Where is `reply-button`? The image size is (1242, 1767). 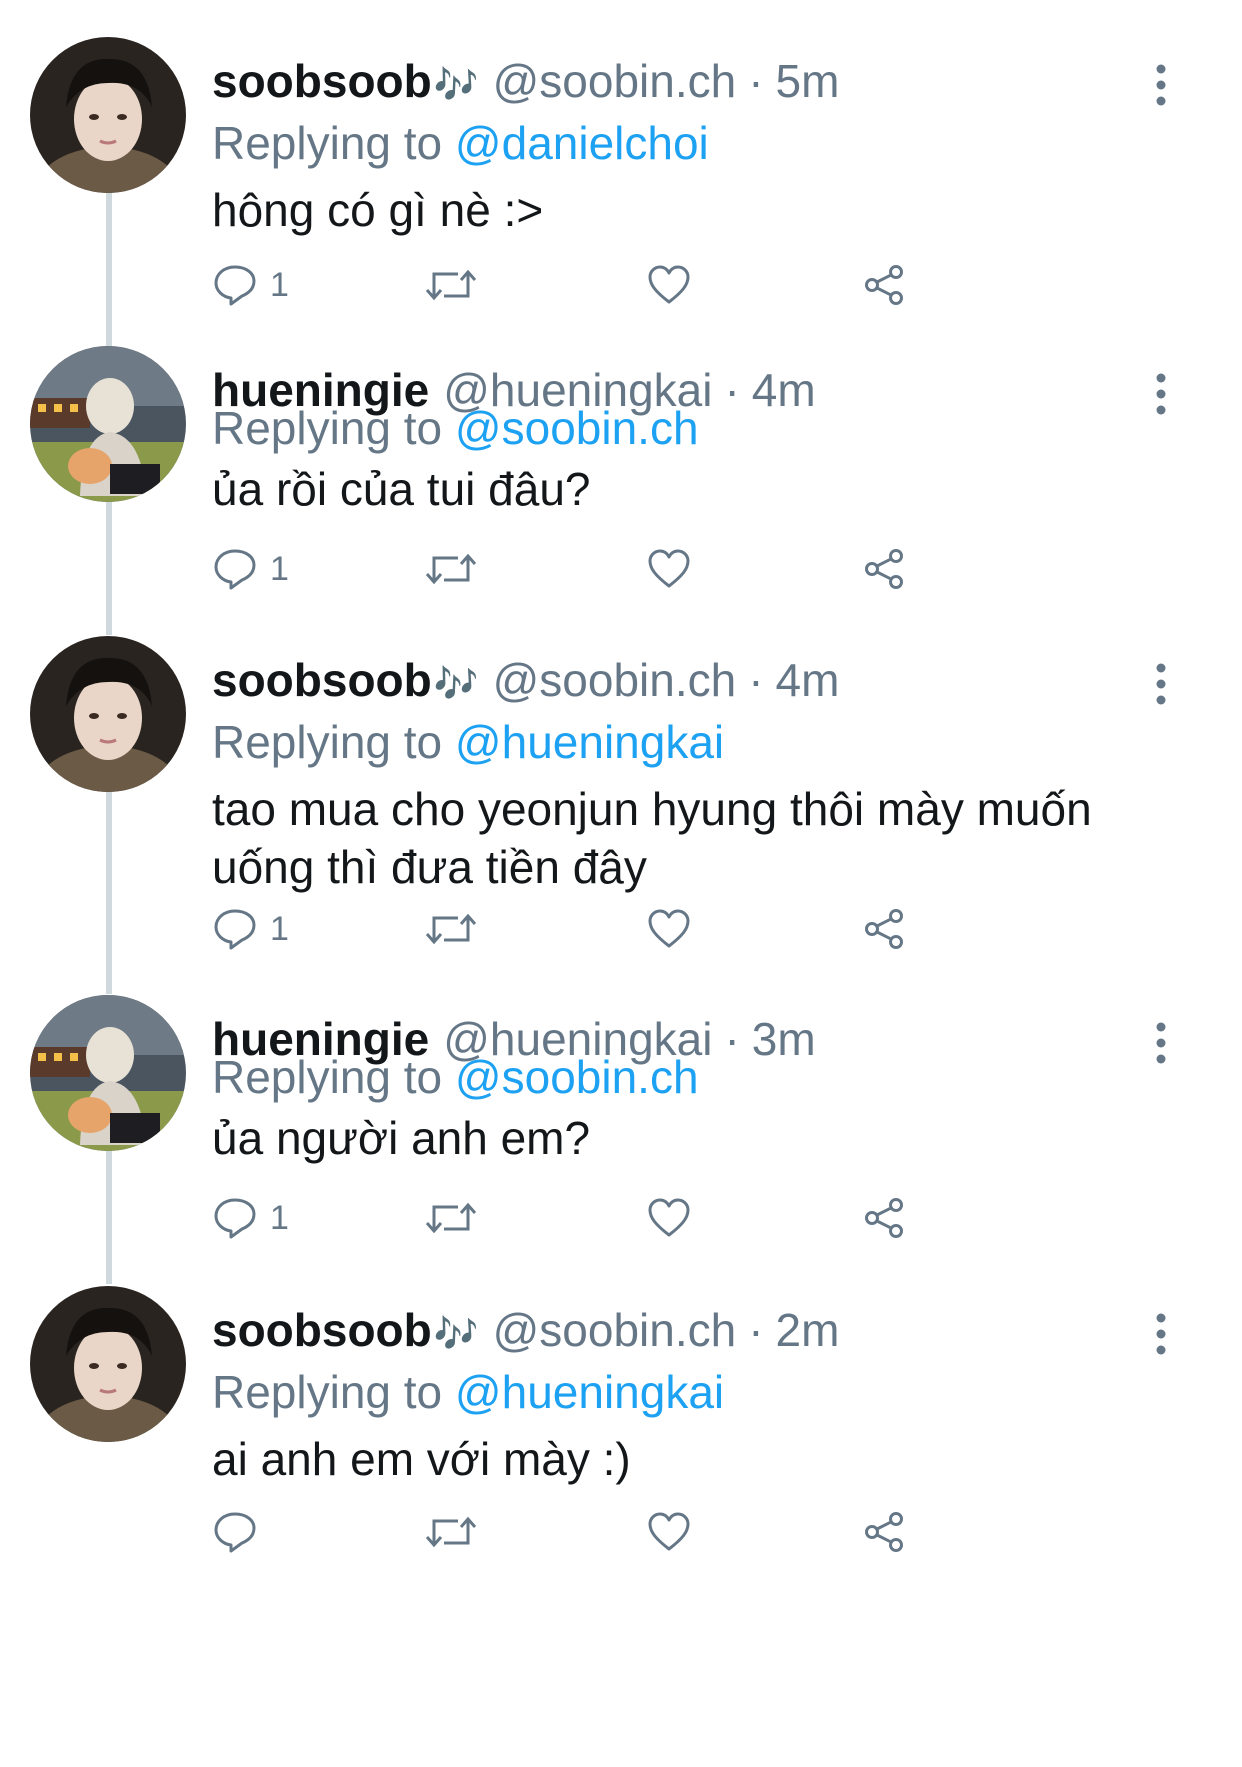 reply-button is located at coordinates (241, 1532).